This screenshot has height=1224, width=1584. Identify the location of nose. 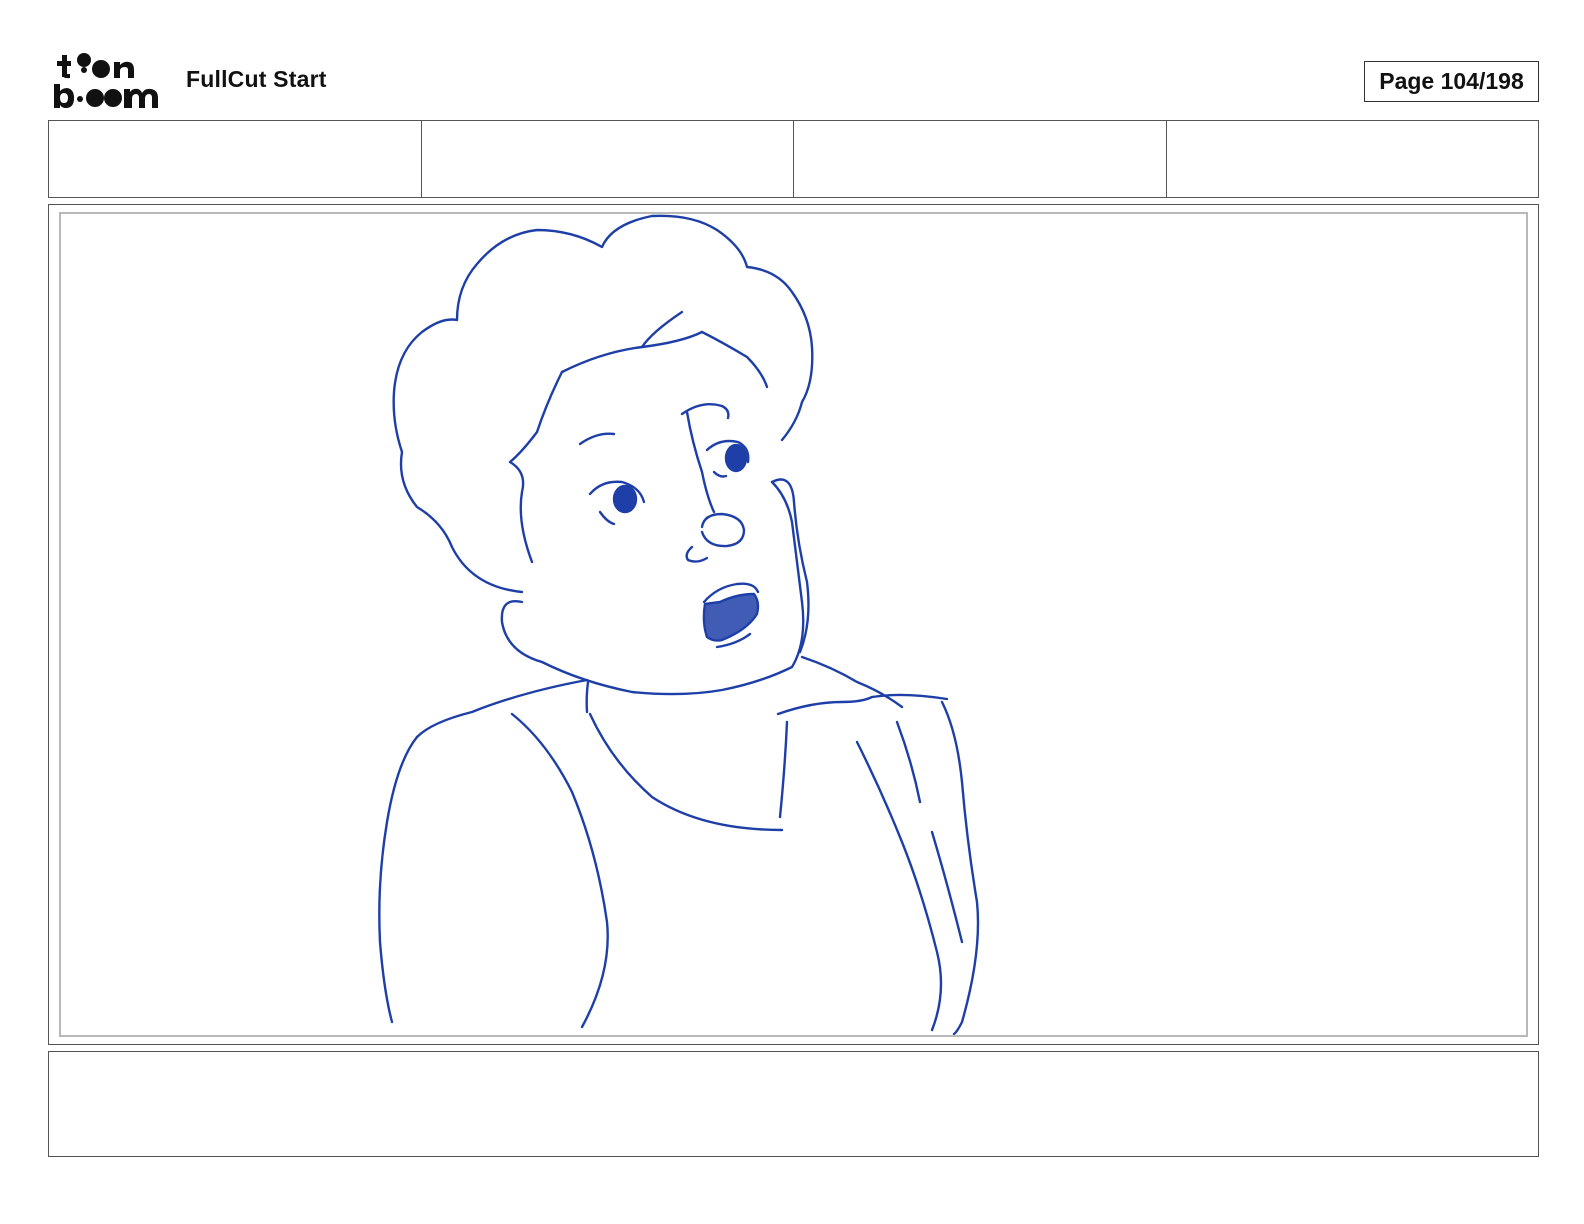
(723, 530).